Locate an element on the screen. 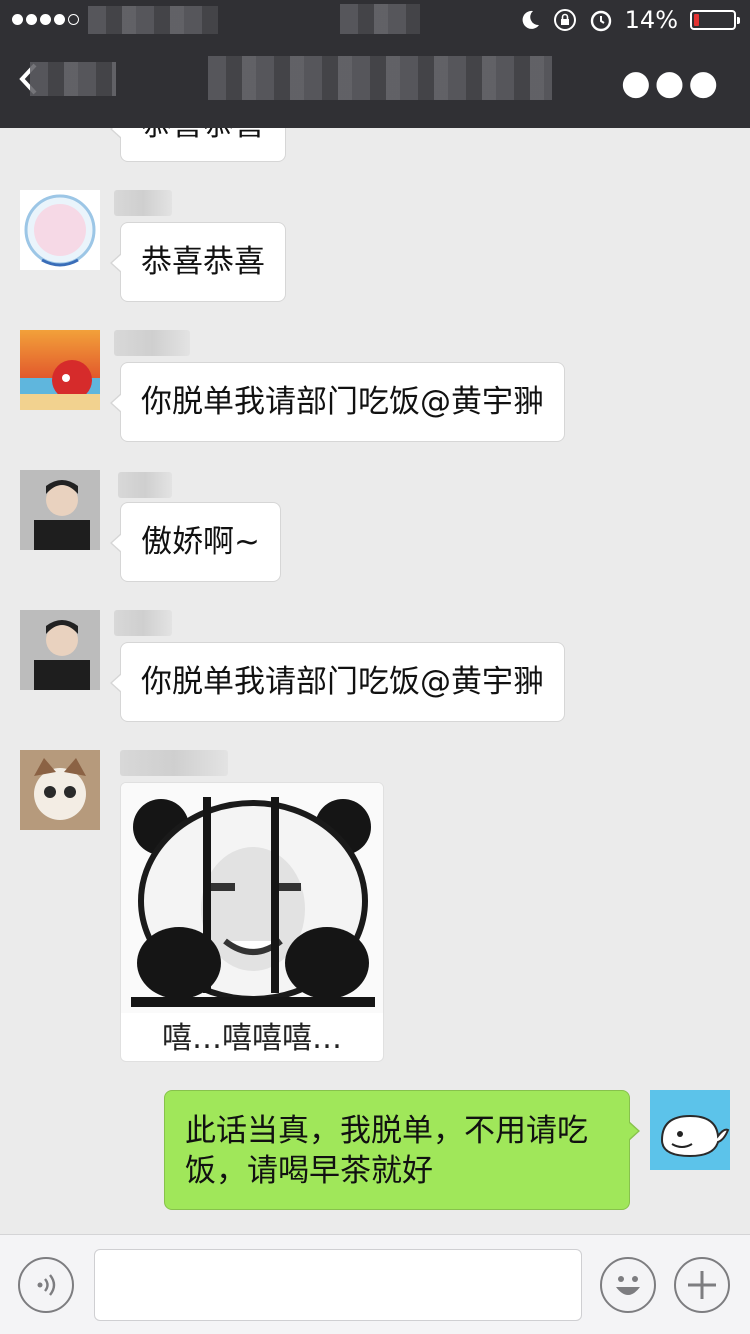  message-input is located at coordinates (338, 1285).